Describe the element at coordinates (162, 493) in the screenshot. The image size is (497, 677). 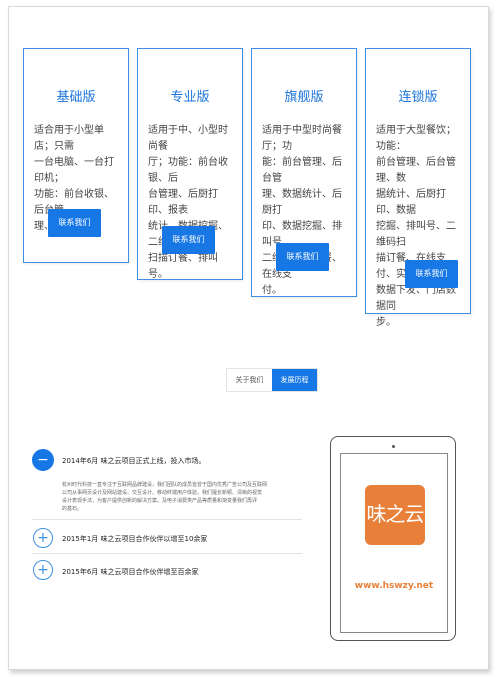
I see `timeline-text-line: 公司从事网页设计及网站建设、交互设计、移动终端用户体验，我们擅长新颖、清晰的视觉` at that location.